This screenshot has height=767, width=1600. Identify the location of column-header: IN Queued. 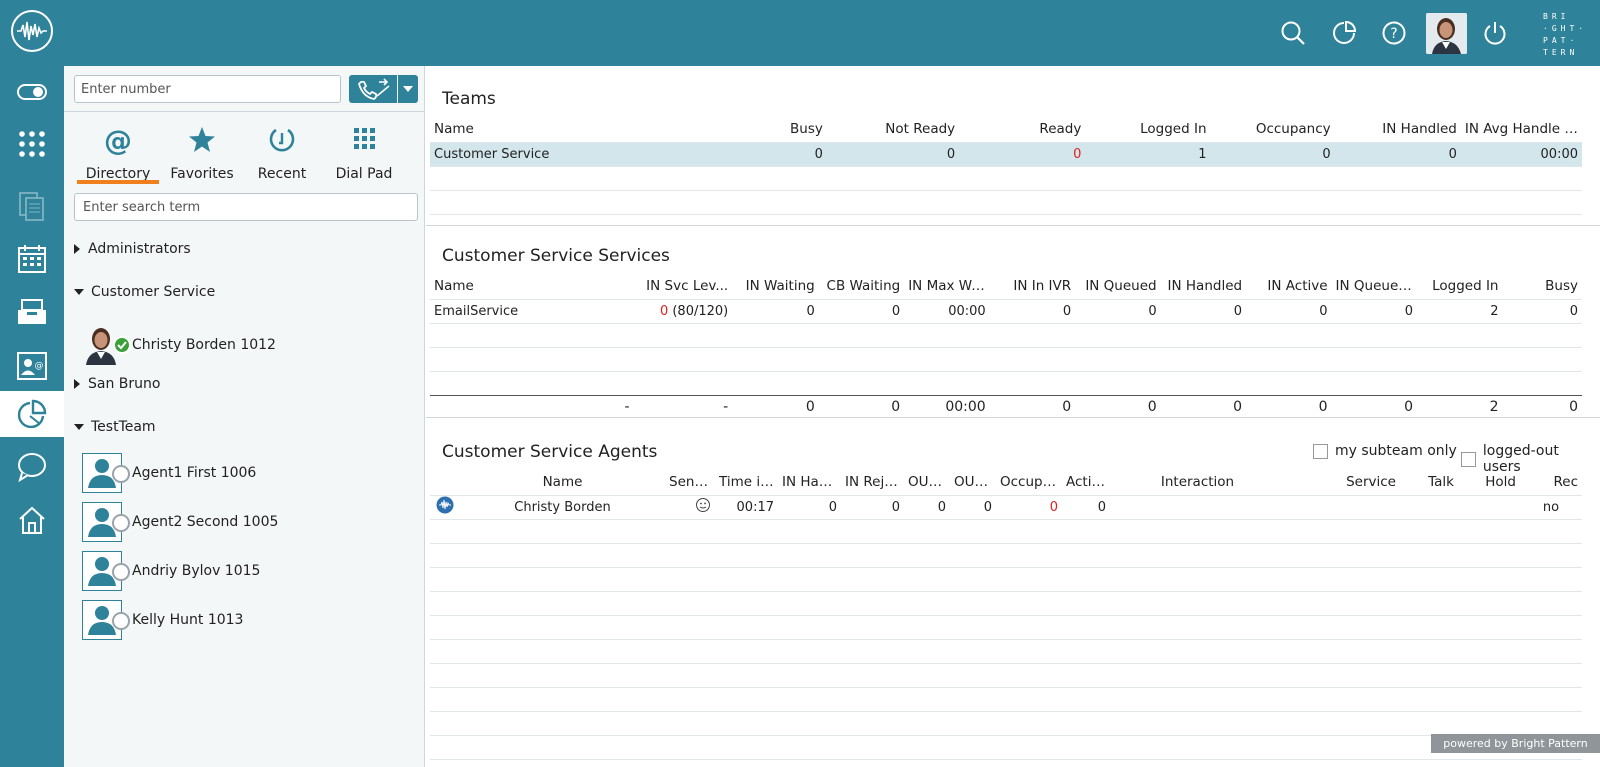
(1118, 286).